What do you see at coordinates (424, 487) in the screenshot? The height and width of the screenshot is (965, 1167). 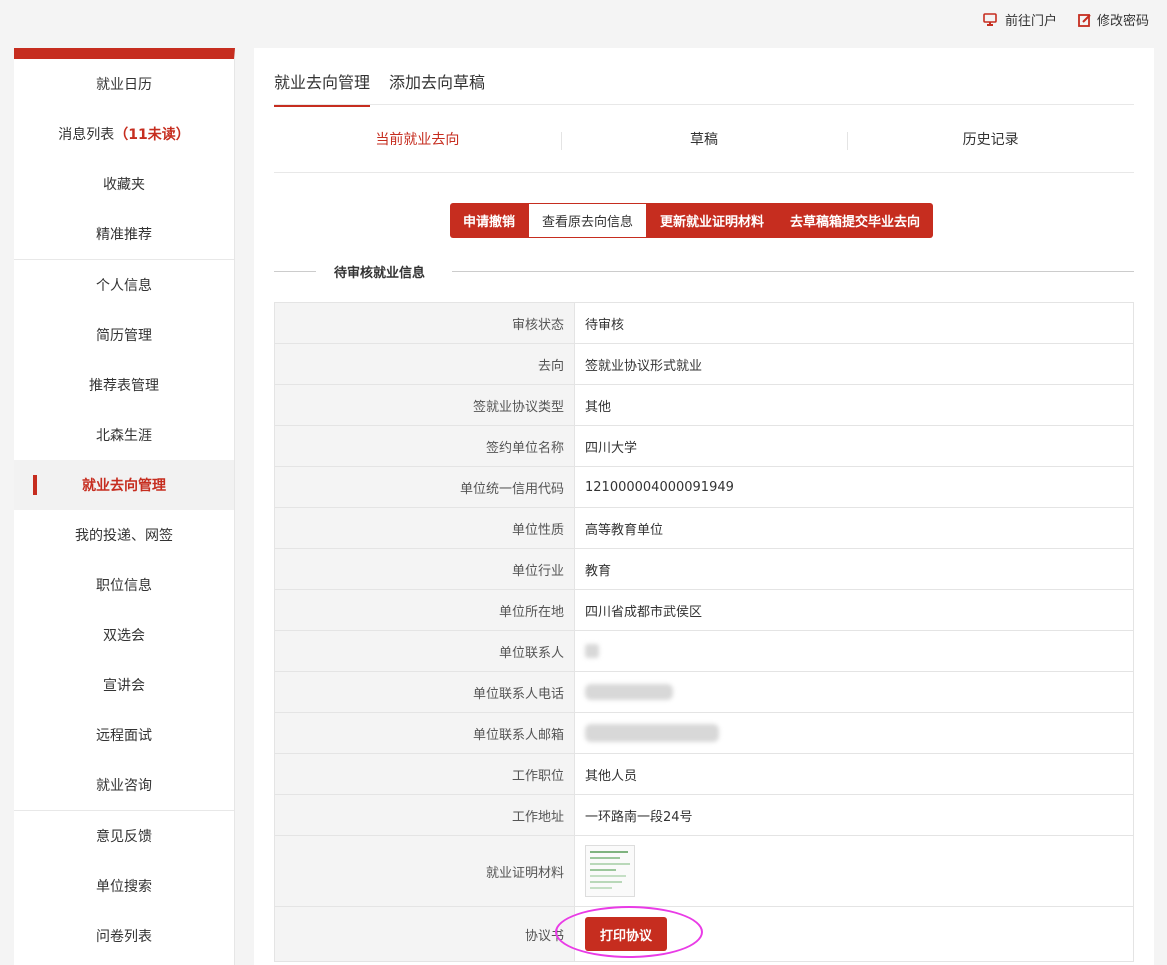 I see `field-label: 单位统一信用代码` at bounding box center [424, 487].